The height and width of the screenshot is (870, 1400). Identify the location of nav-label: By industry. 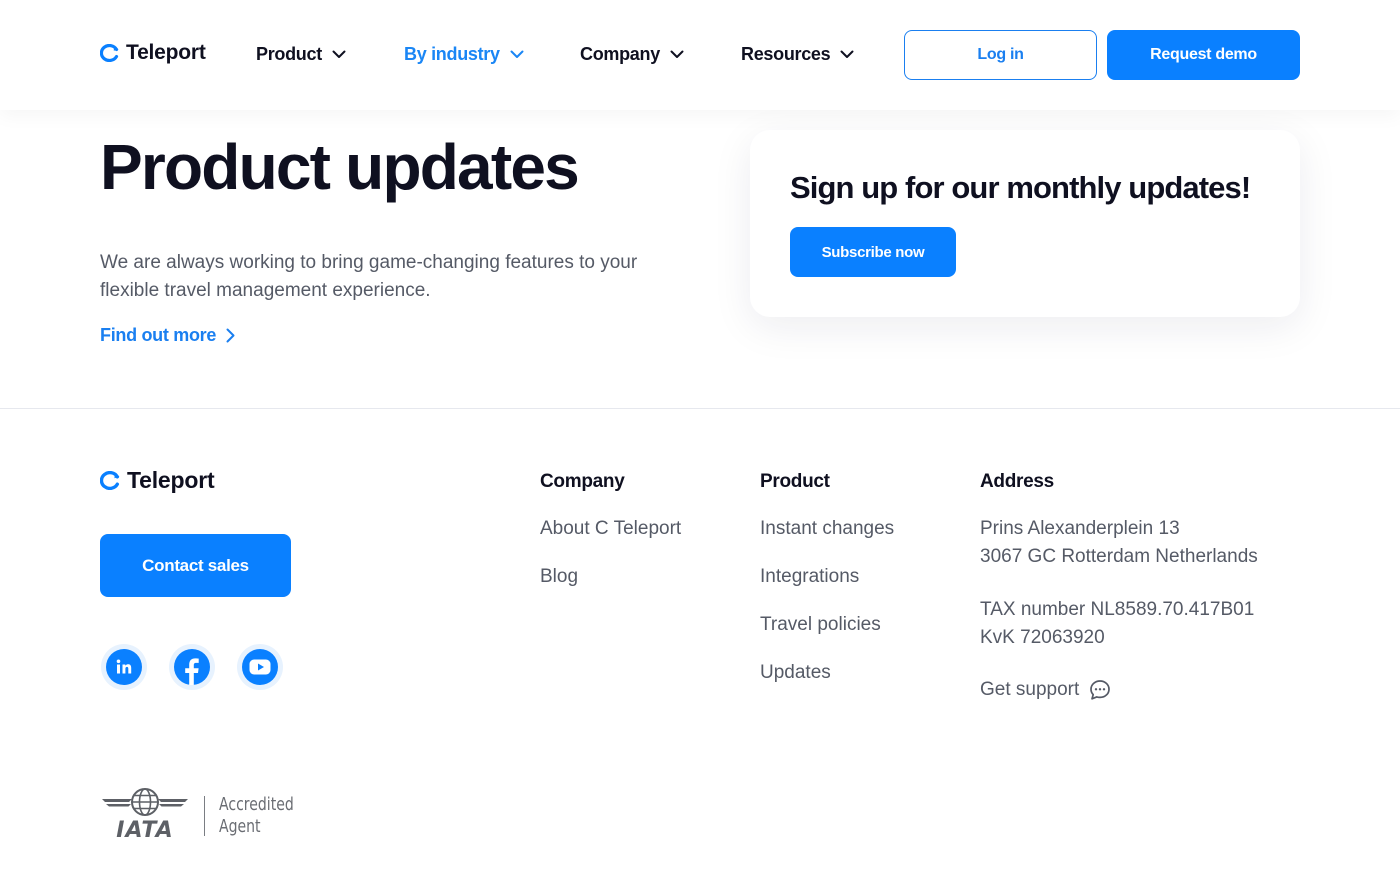
(452, 54).